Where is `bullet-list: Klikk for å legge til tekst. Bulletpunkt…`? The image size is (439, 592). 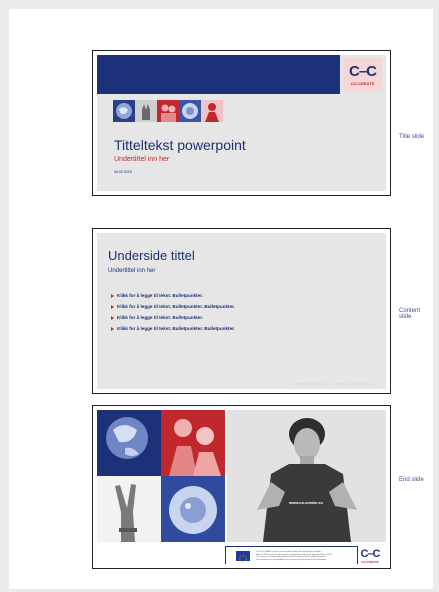
bullet-list: Klikk for å legge til tekst. Bulletpunkt… is located at coordinates (173, 312).